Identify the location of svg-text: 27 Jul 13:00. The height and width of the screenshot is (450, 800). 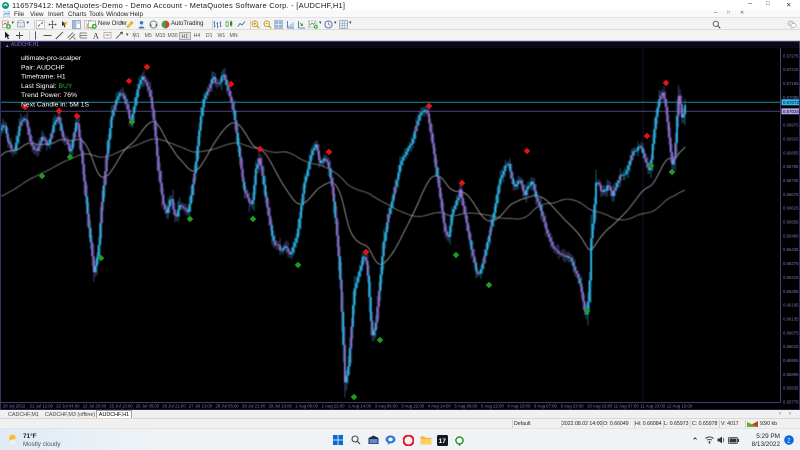
(201, 406).